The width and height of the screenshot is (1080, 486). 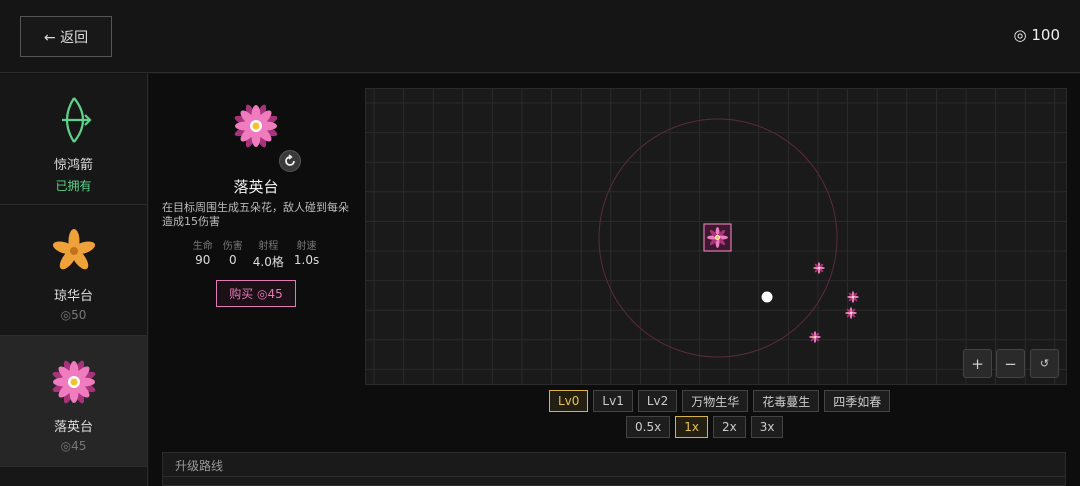 I want to click on level-selector: Lv0 Lv1 Lv2 万物生华 花毒蔓生 四季如春, so click(x=720, y=401).